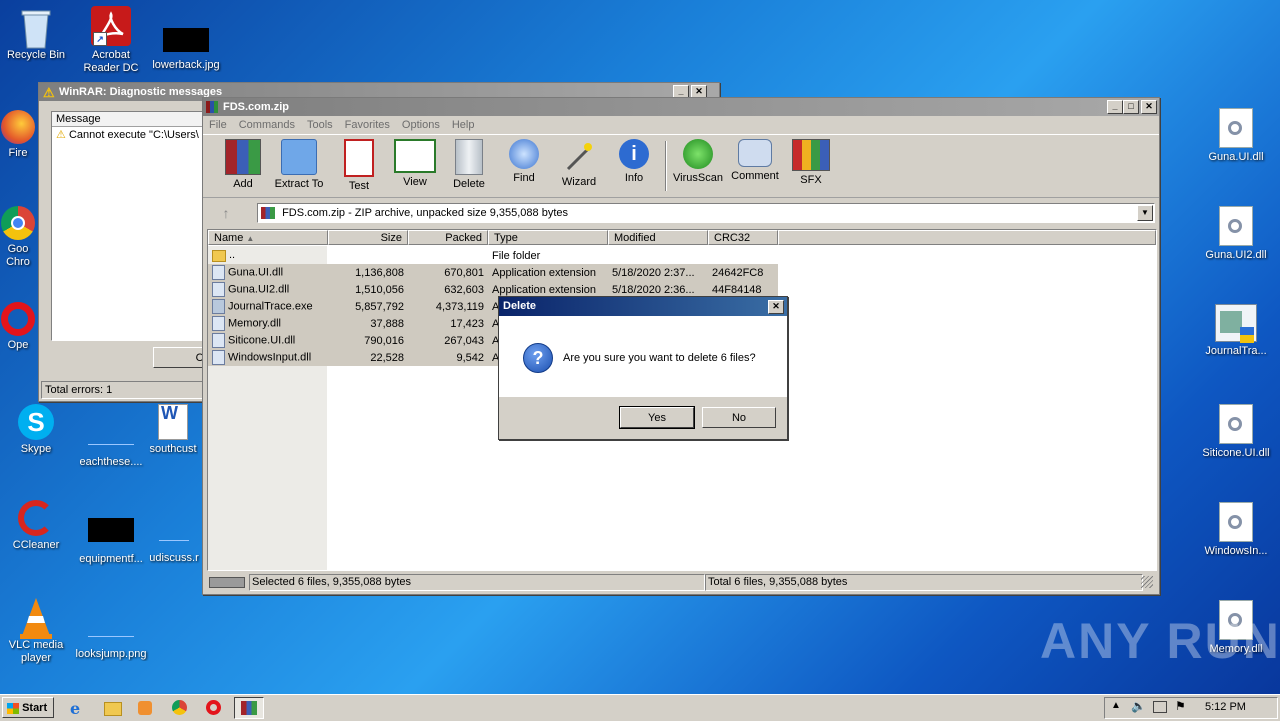  Describe the element at coordinates (1116, 705) in the screenshot. I see `tray-expand-icon: ▲` at that location.